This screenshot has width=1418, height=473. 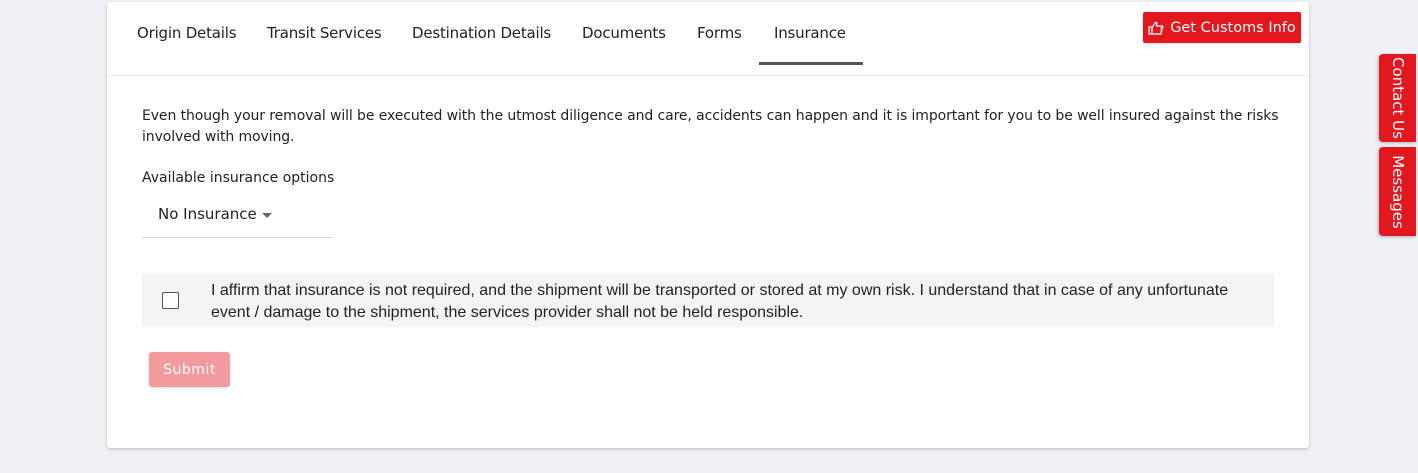 What do you see at coordinates (481, 33) in the screenshot?
I see `tab-destination-details: Destination Details` at bounding box center [481, 33].